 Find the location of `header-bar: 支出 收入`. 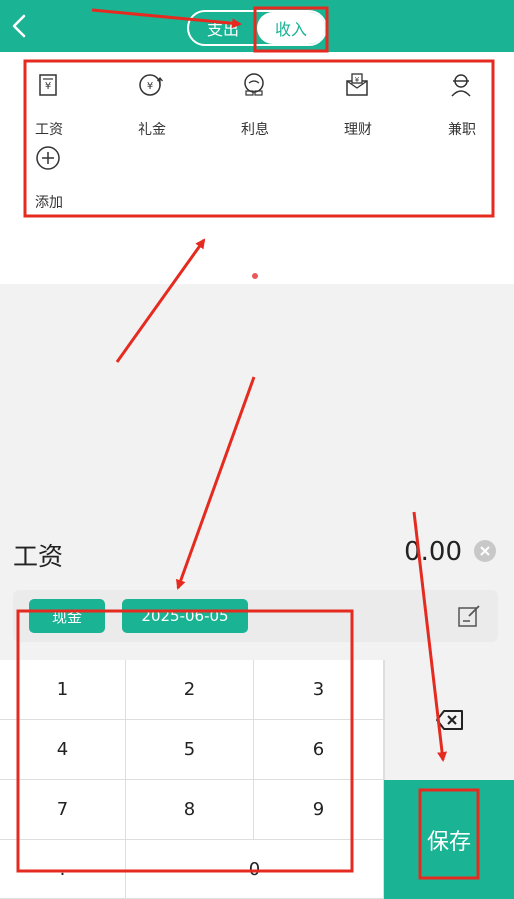

header-bar: 支出 收入 is located at coordinates (257, 26).